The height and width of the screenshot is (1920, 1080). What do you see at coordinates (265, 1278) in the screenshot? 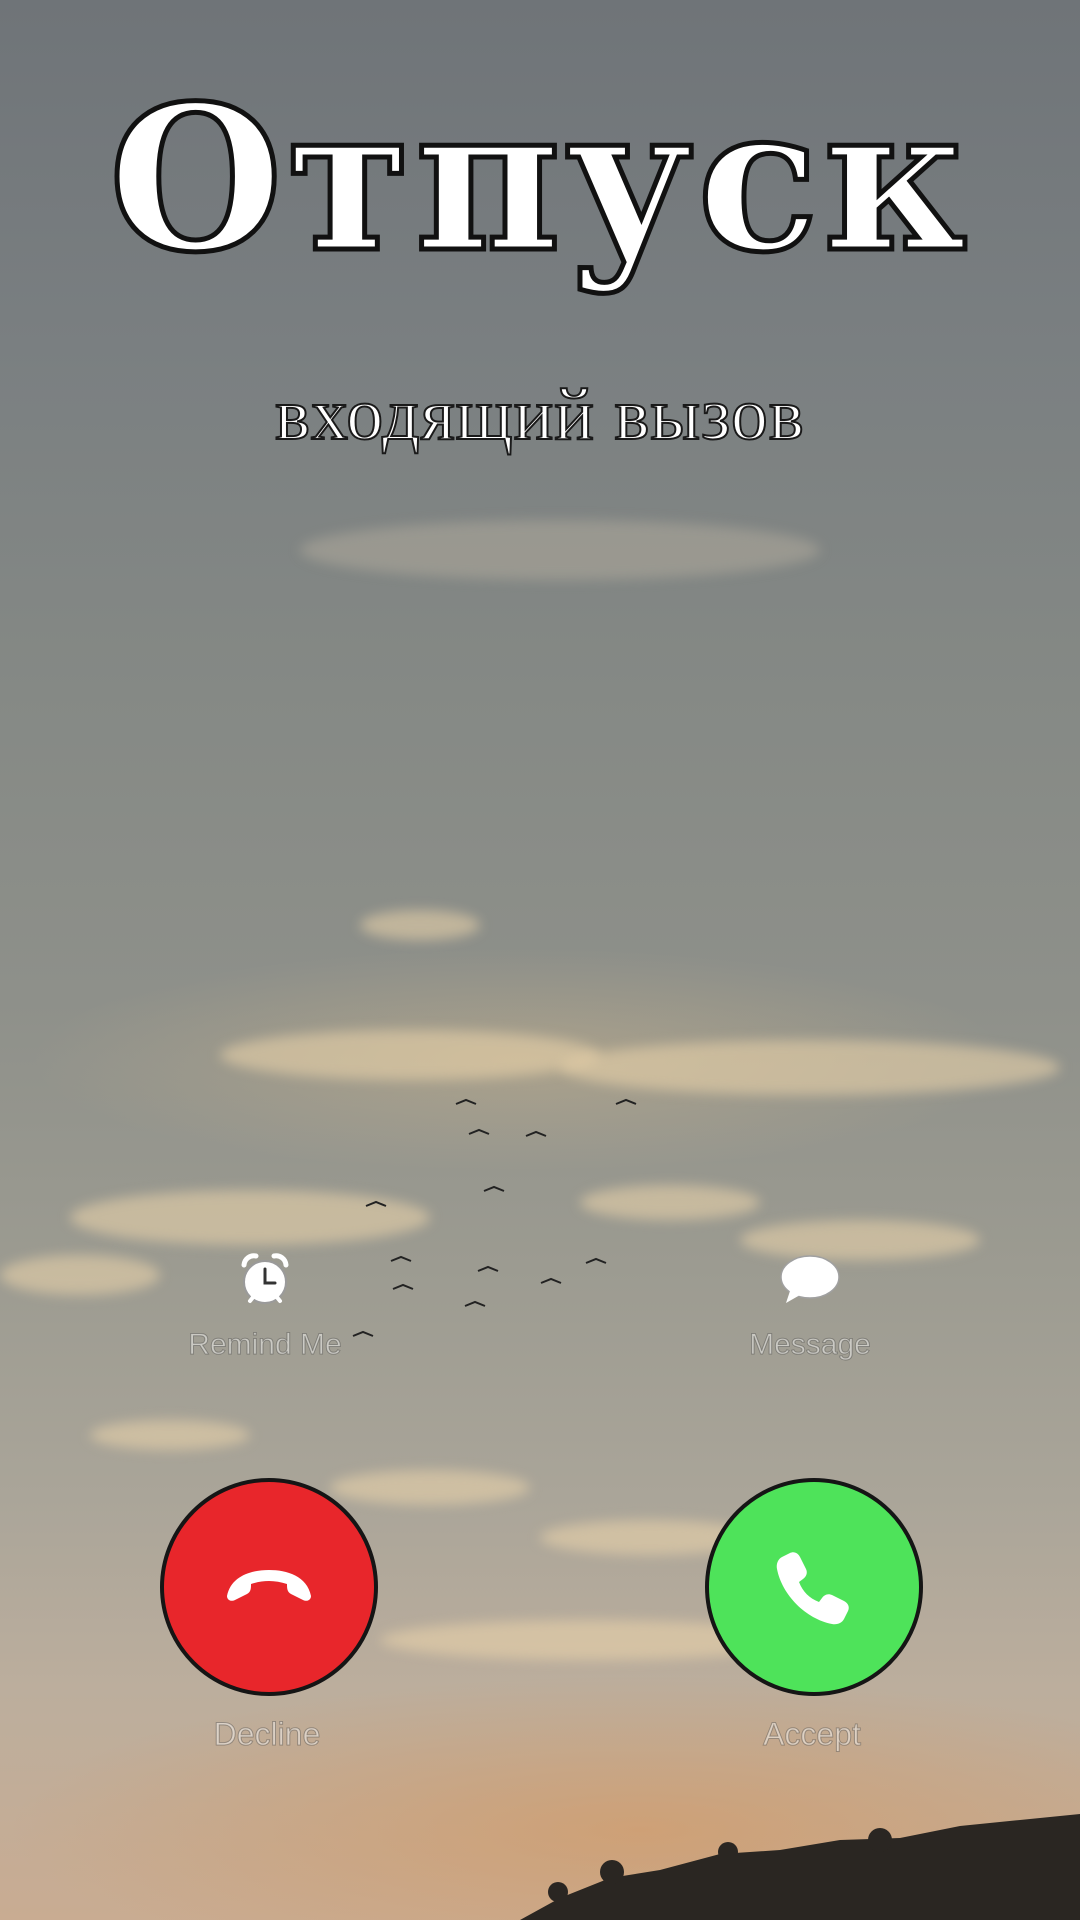
I see `alarm-clock-icon` at bounding box center [265, 1278].